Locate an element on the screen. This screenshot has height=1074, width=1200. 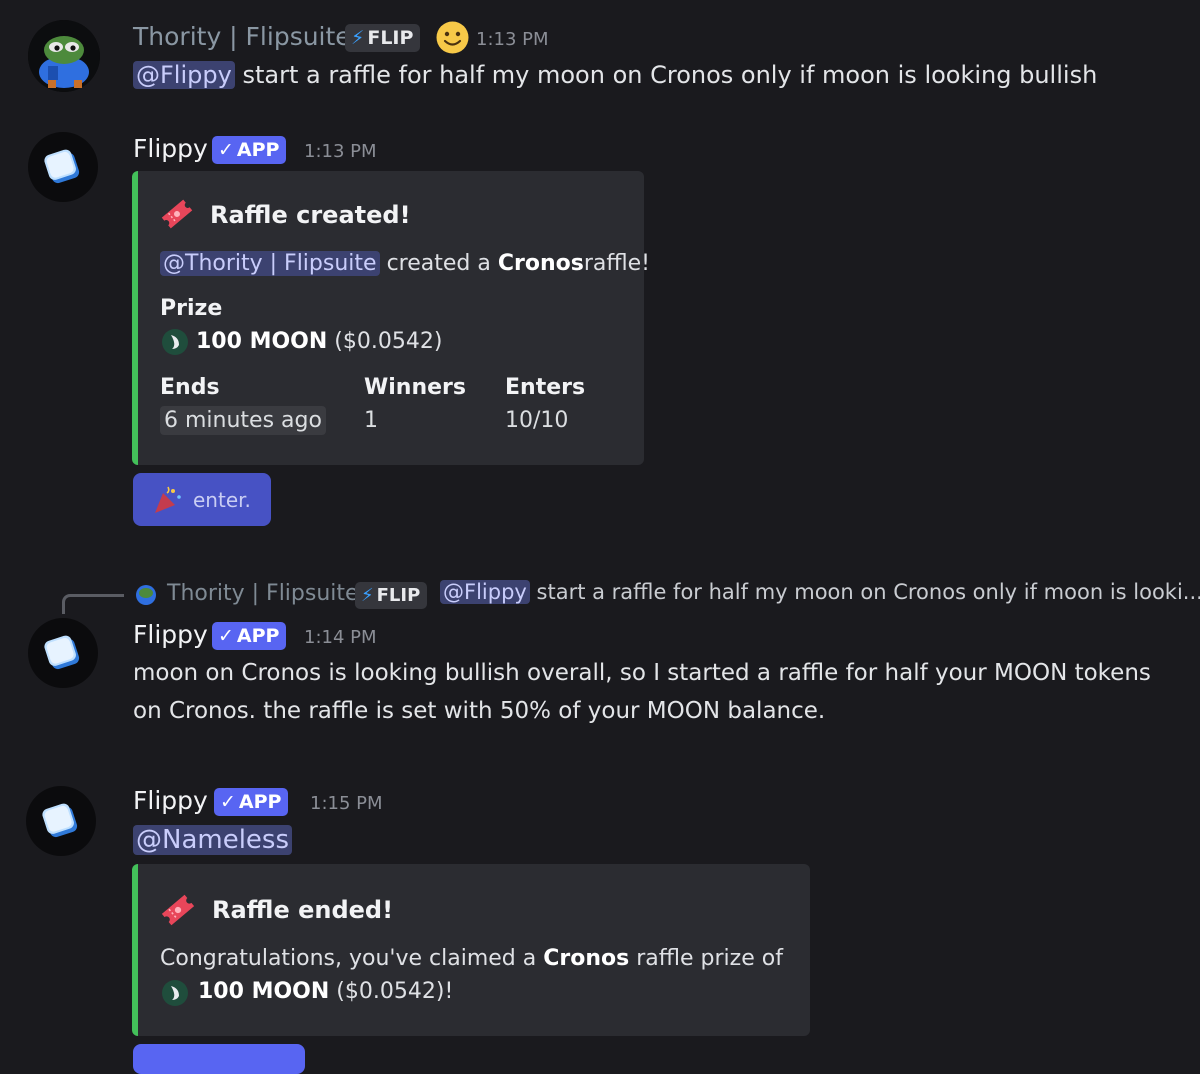
prize-label: Prize is located at coordinates (191, 308).